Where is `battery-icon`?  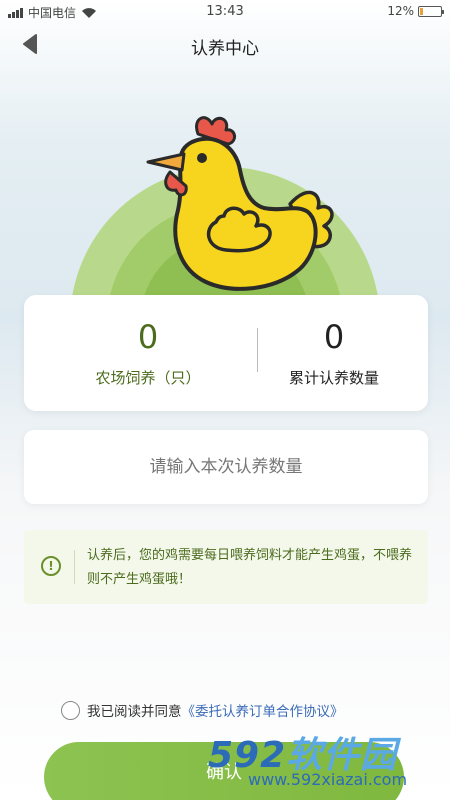 battery-icon is located at coordinates (431, 11).